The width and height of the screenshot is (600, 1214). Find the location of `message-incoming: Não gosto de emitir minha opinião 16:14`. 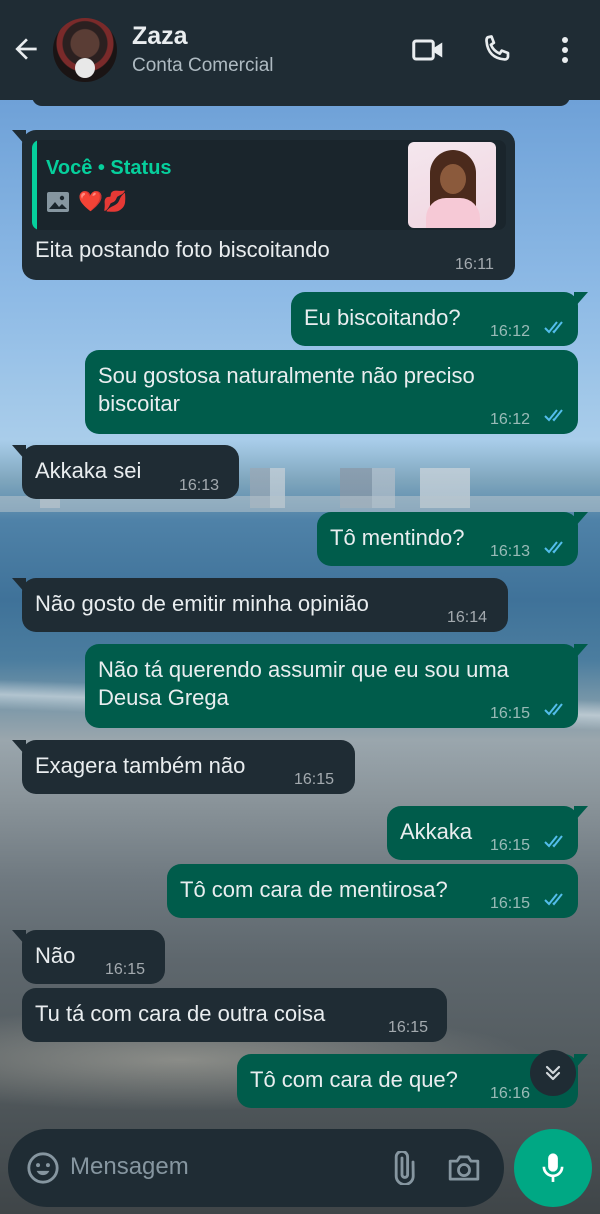

message-incoming: Não gosto de emitir minha opinião 16:14 is located at coordinates (260, 605).